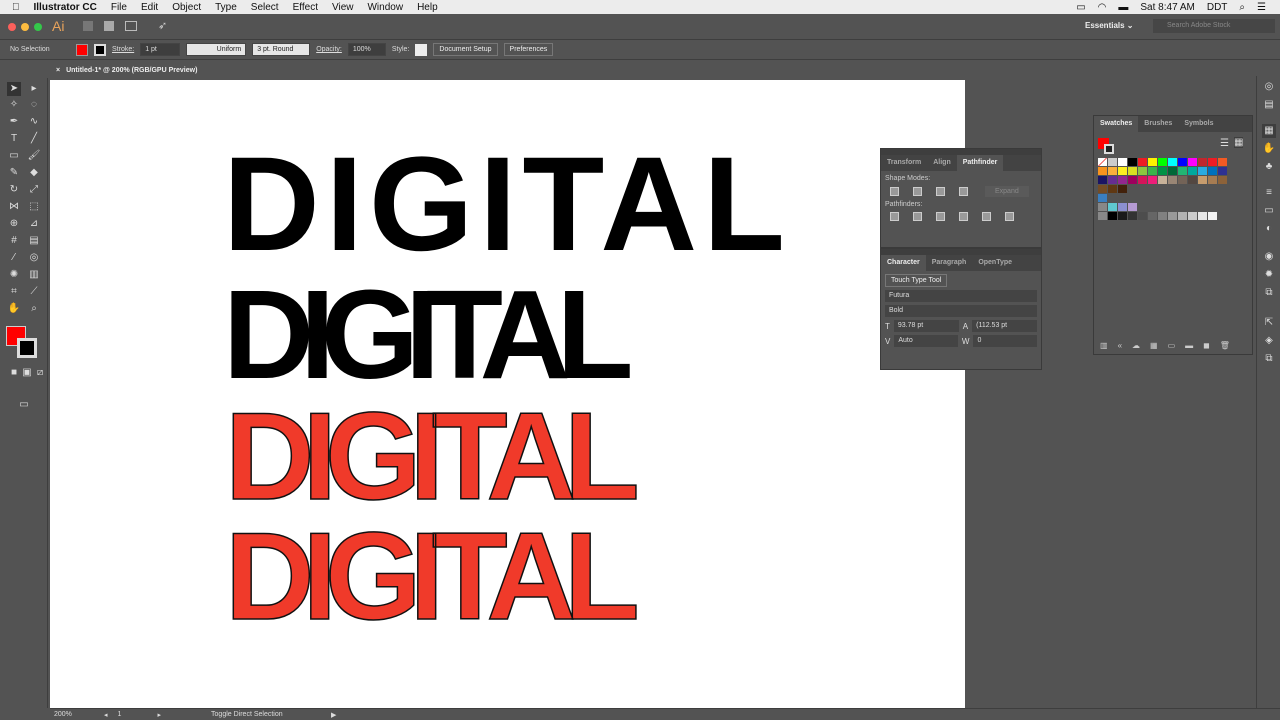 This screenshot has width=1280, height=720. What do you see at coordinates (160, 49) in the screenshot?
I see `stroke-weight-input: 1 pt` at bounding box center [160, 49].